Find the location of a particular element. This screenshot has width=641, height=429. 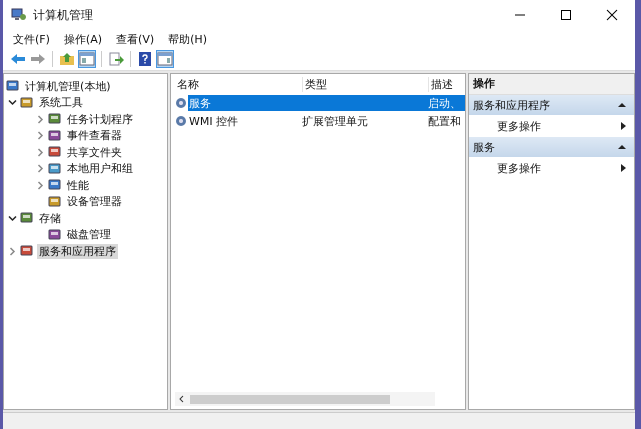

table-row: 服务 启动、 is located at coordinates (326, 103).